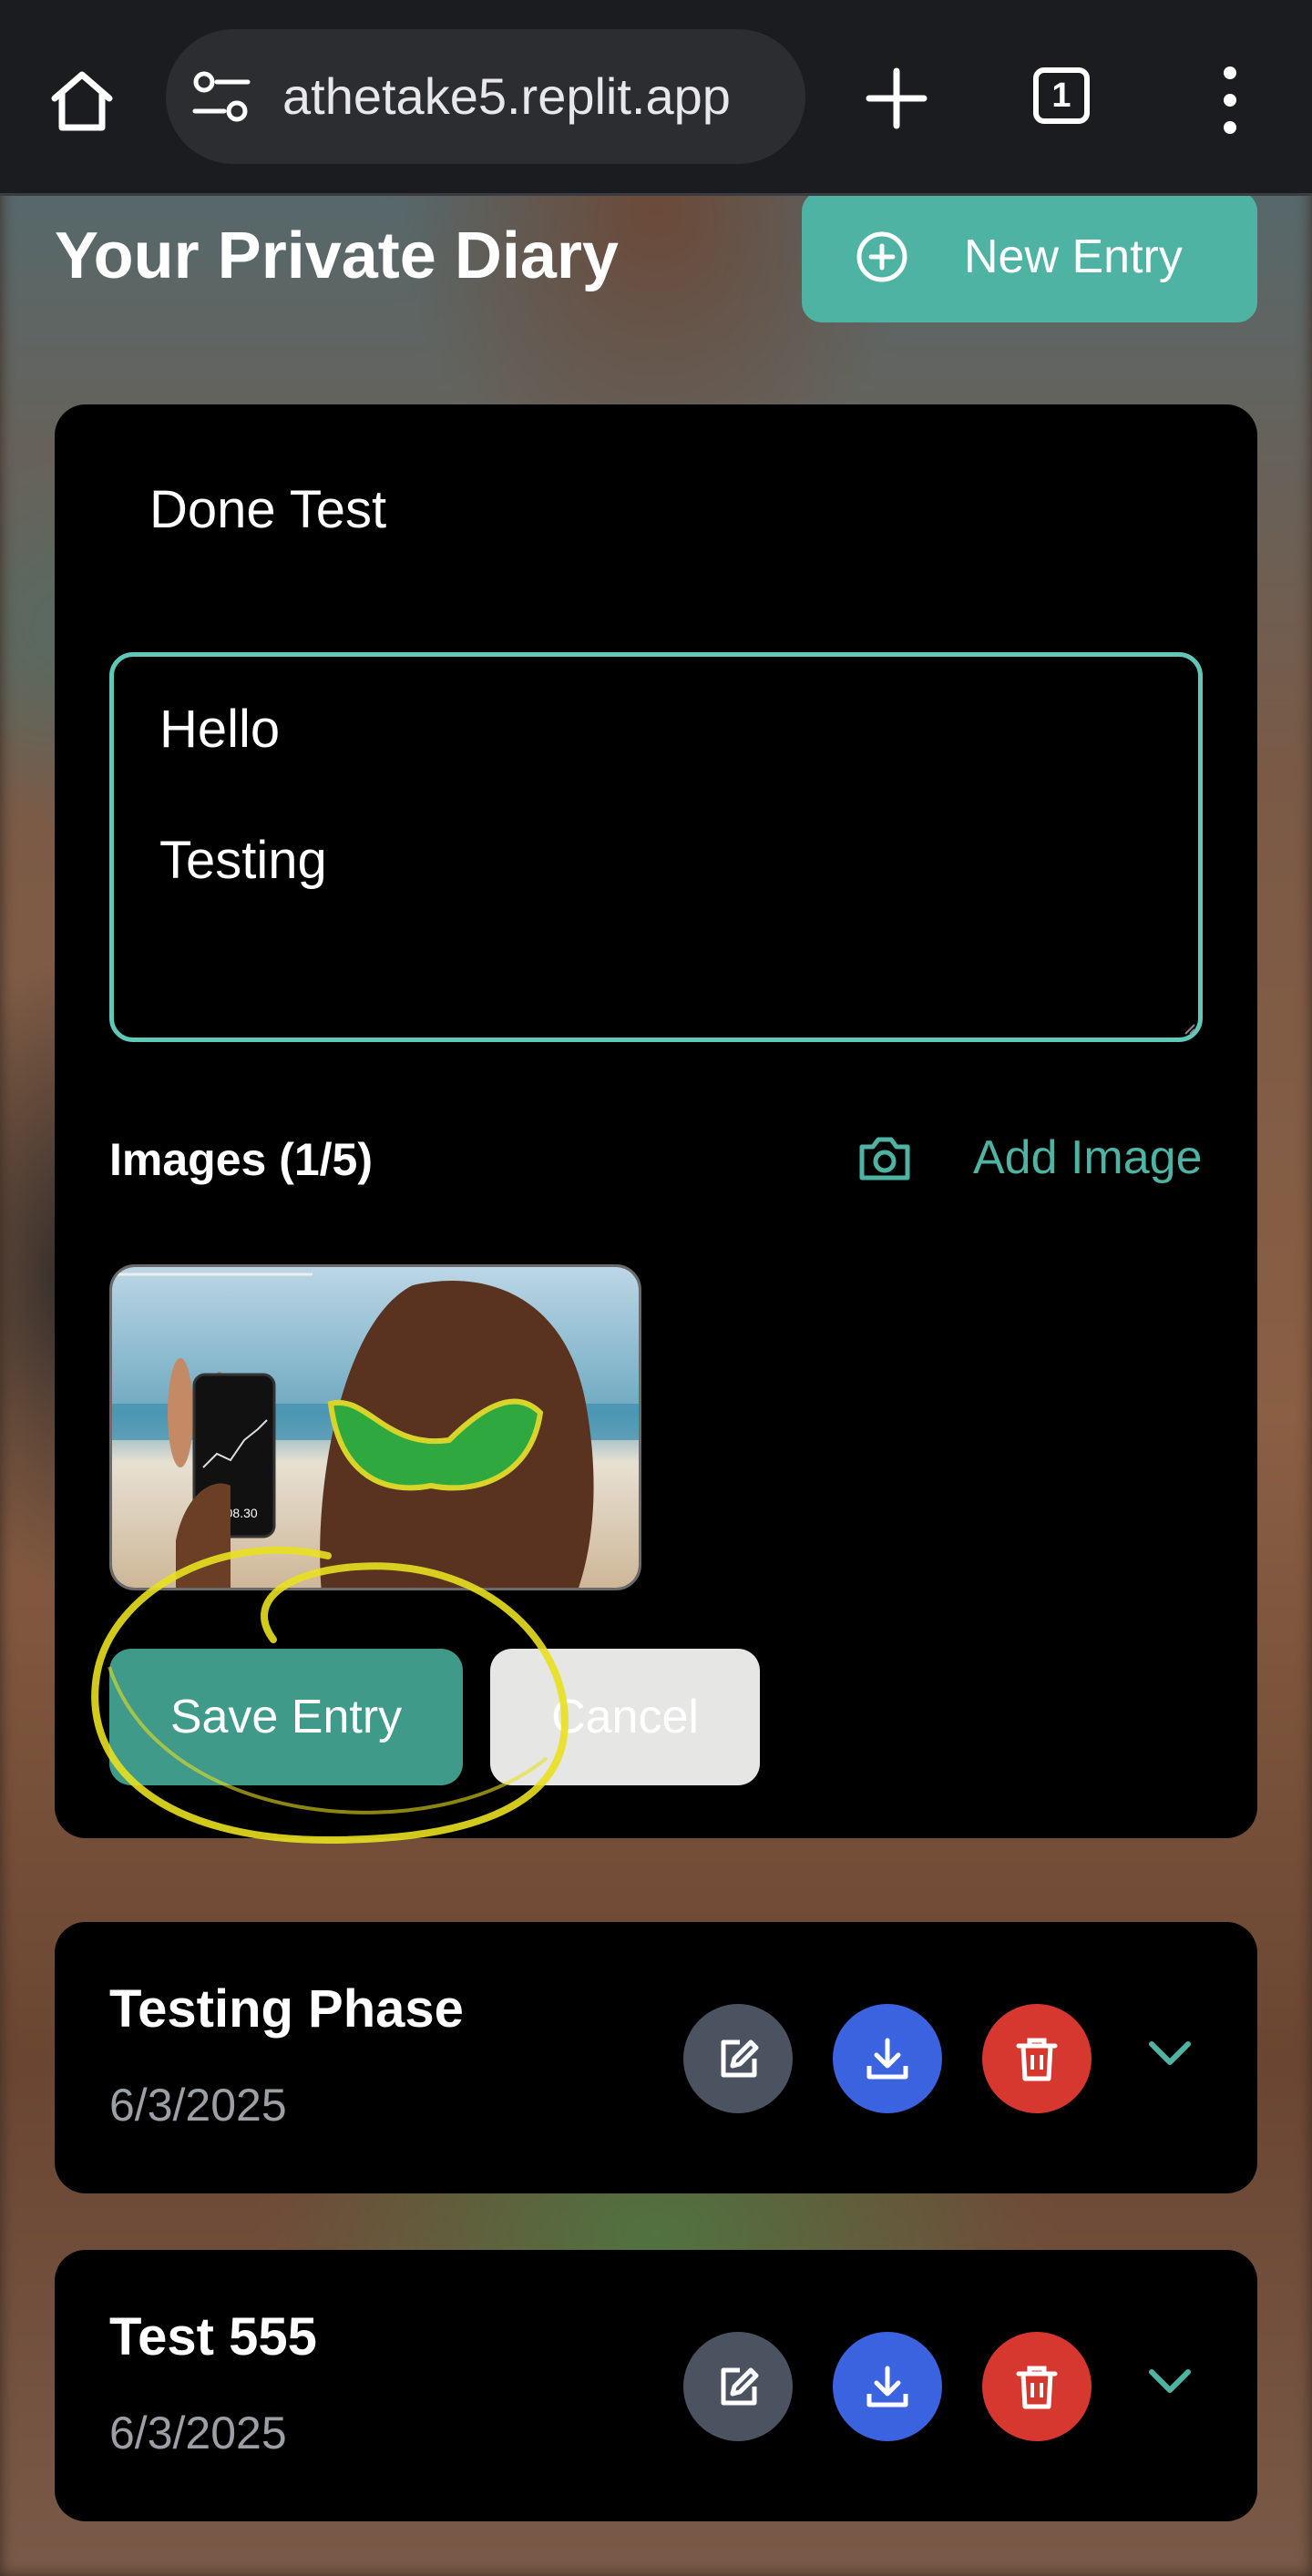 The height and width of the screenshot is (2576, 1312). I want to click on plus-circle-icon, so click(882, 256).